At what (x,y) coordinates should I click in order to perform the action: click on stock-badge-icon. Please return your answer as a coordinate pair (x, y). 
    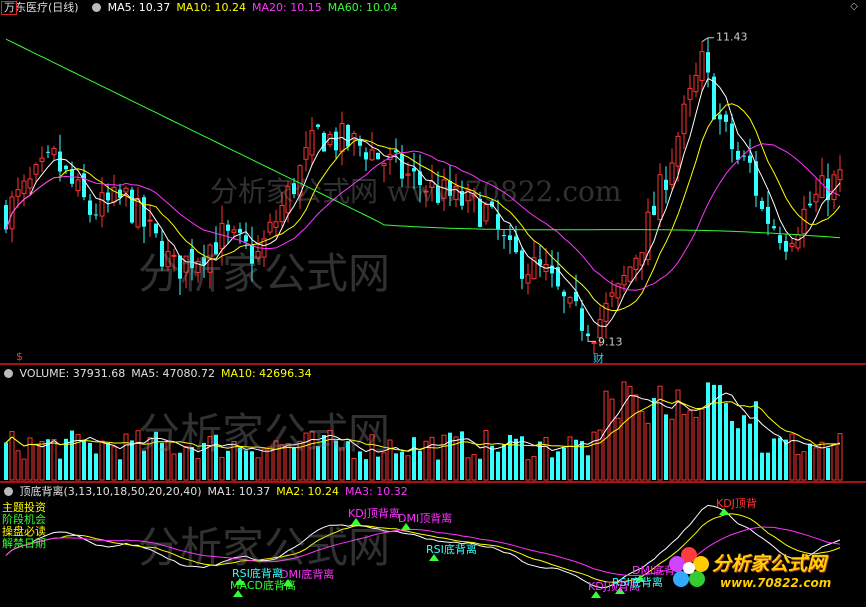
    Looking at the image, I should click on (9, 8).